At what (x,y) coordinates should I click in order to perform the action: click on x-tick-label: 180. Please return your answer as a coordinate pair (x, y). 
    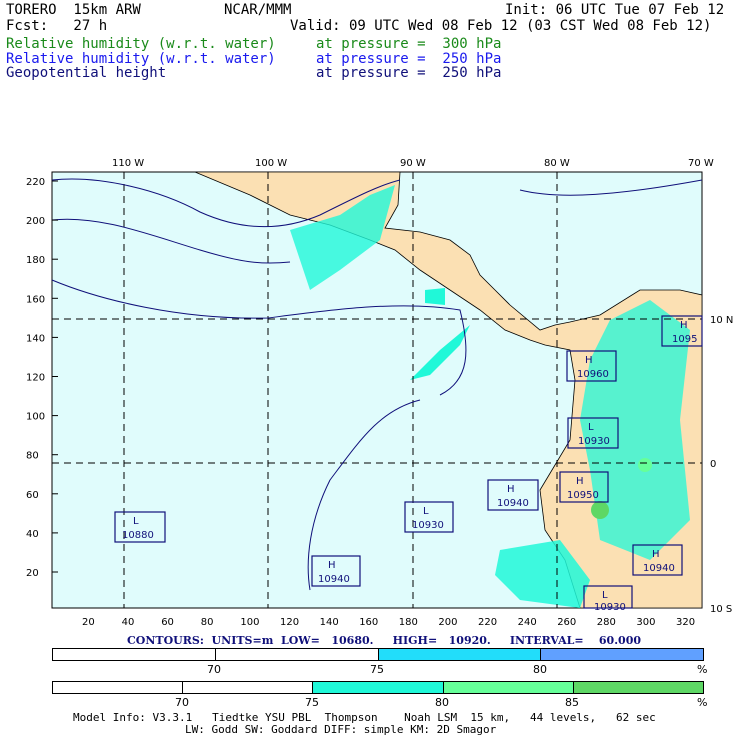
    Looking at the image, I should click on (408, 622).